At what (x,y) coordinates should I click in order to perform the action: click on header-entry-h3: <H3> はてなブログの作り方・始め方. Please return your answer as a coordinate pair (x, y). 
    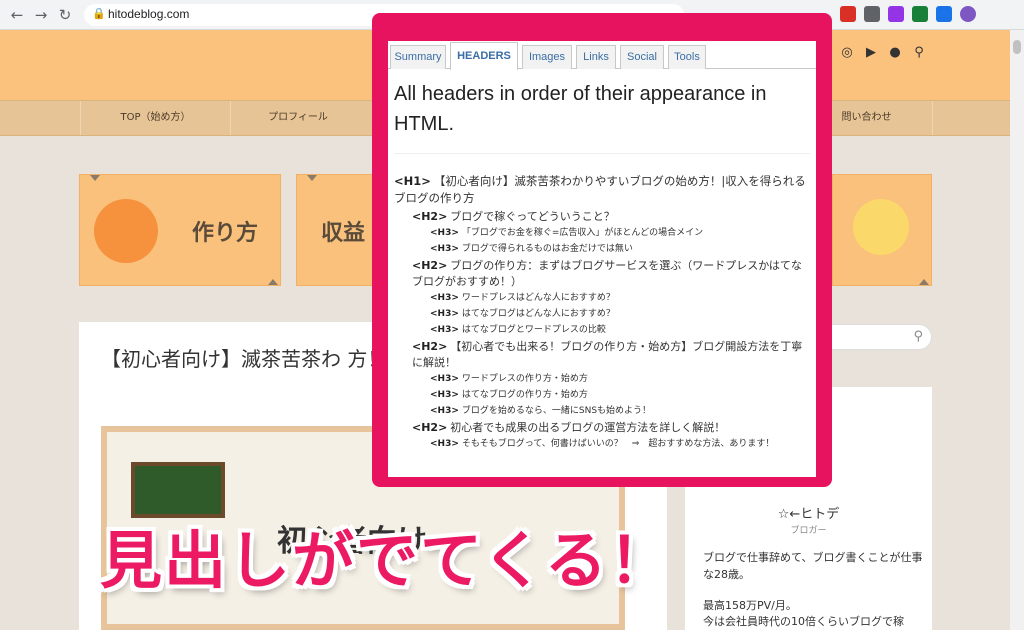
    Looking at the image, I should click on (602, 395).